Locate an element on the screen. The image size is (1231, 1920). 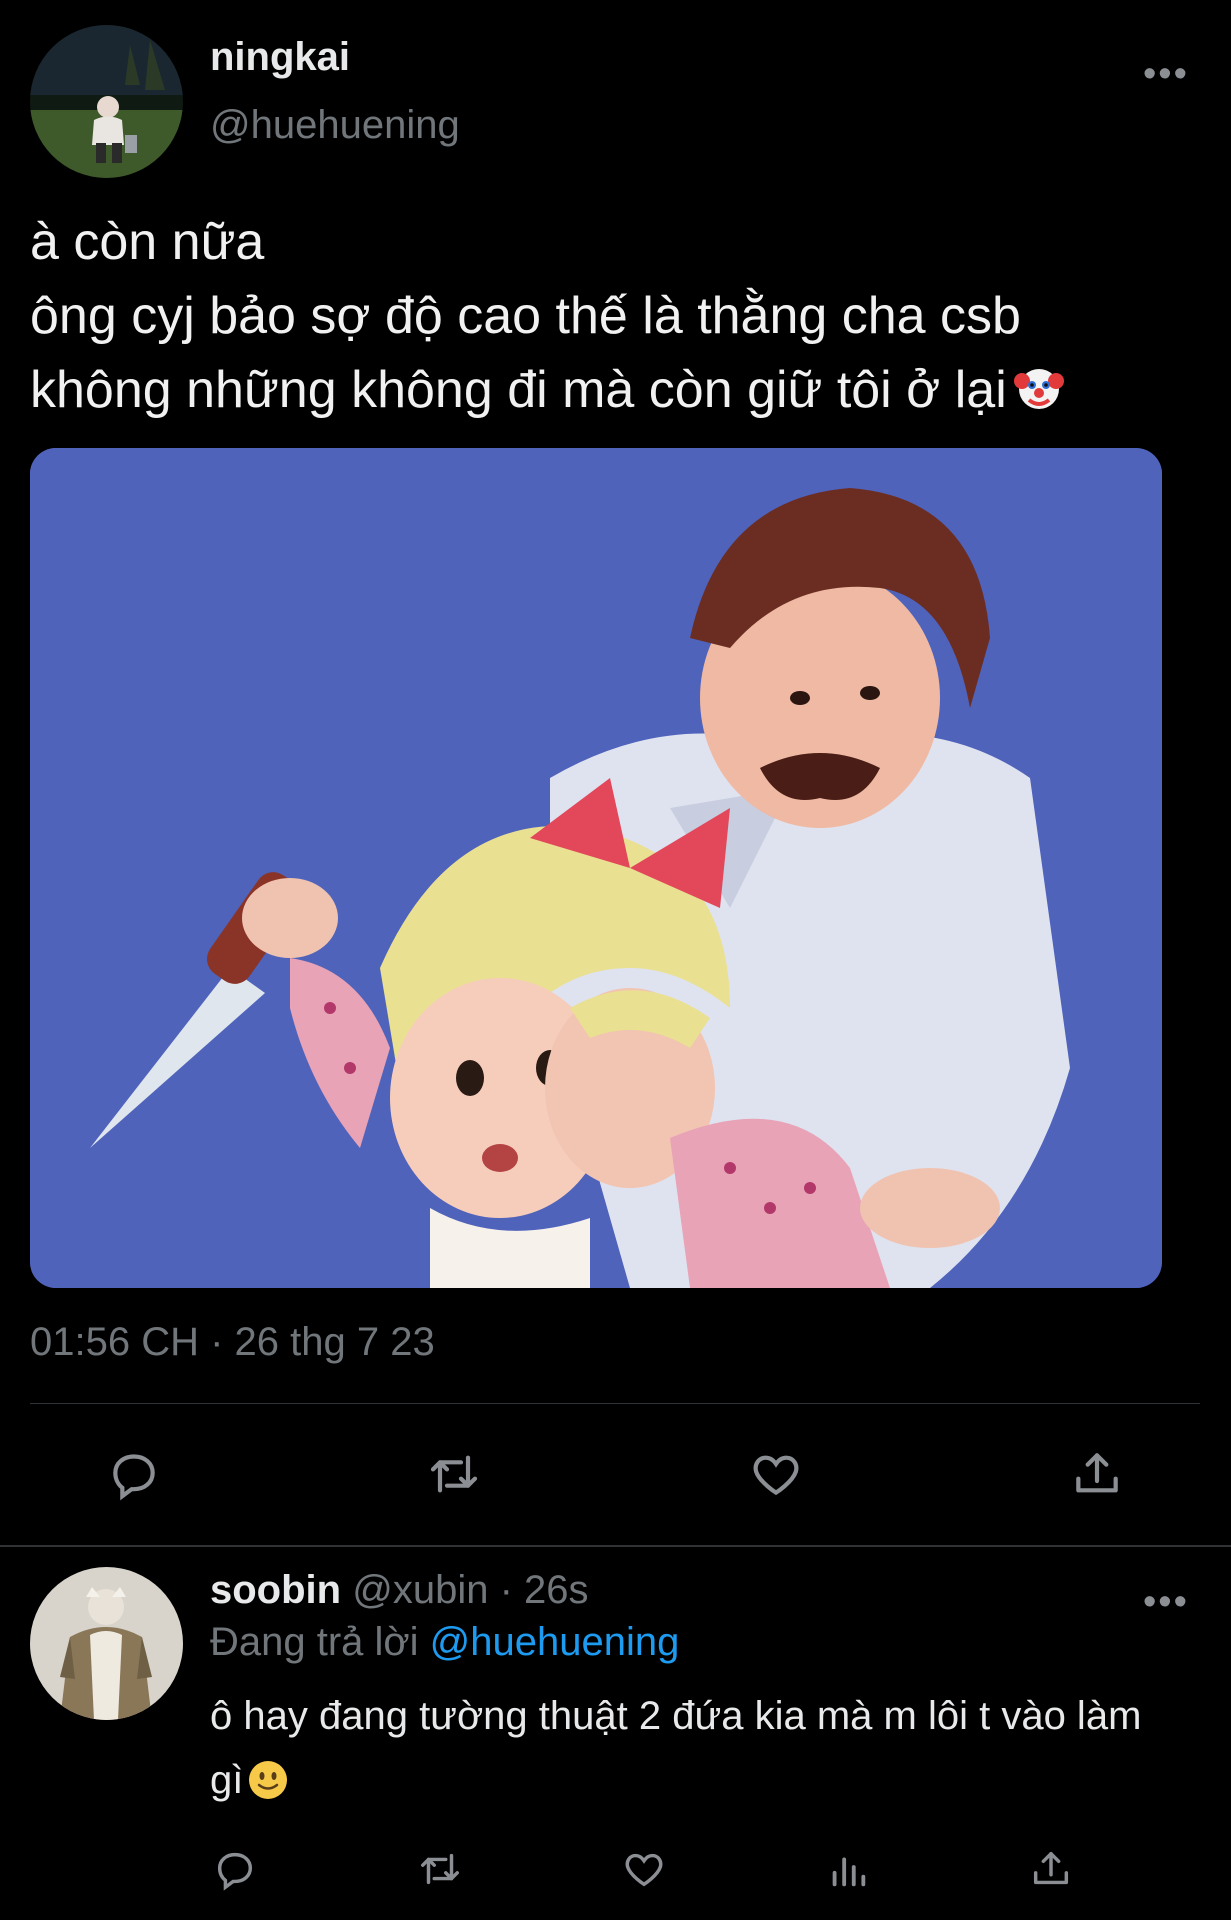
views-icon is located at coordinates (848, 1869).